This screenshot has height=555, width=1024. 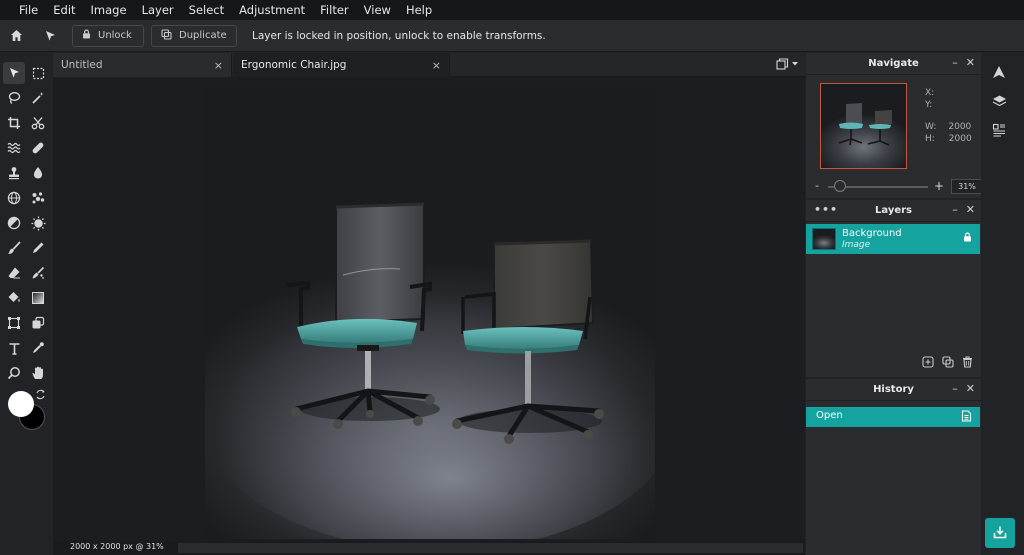 I want to click on gradient-icon, so click(x=38, y=298).